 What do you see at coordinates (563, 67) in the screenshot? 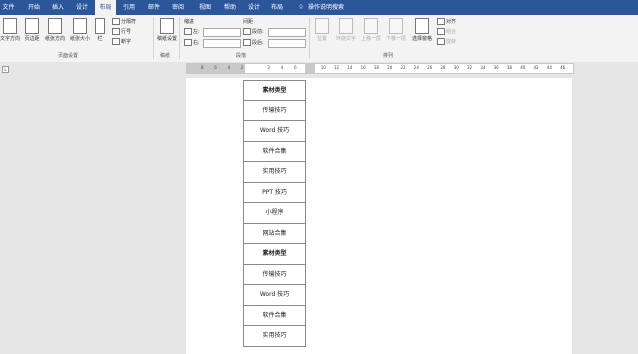
I see `ruler-tick-label: 46` at bounding box center [563, 67].